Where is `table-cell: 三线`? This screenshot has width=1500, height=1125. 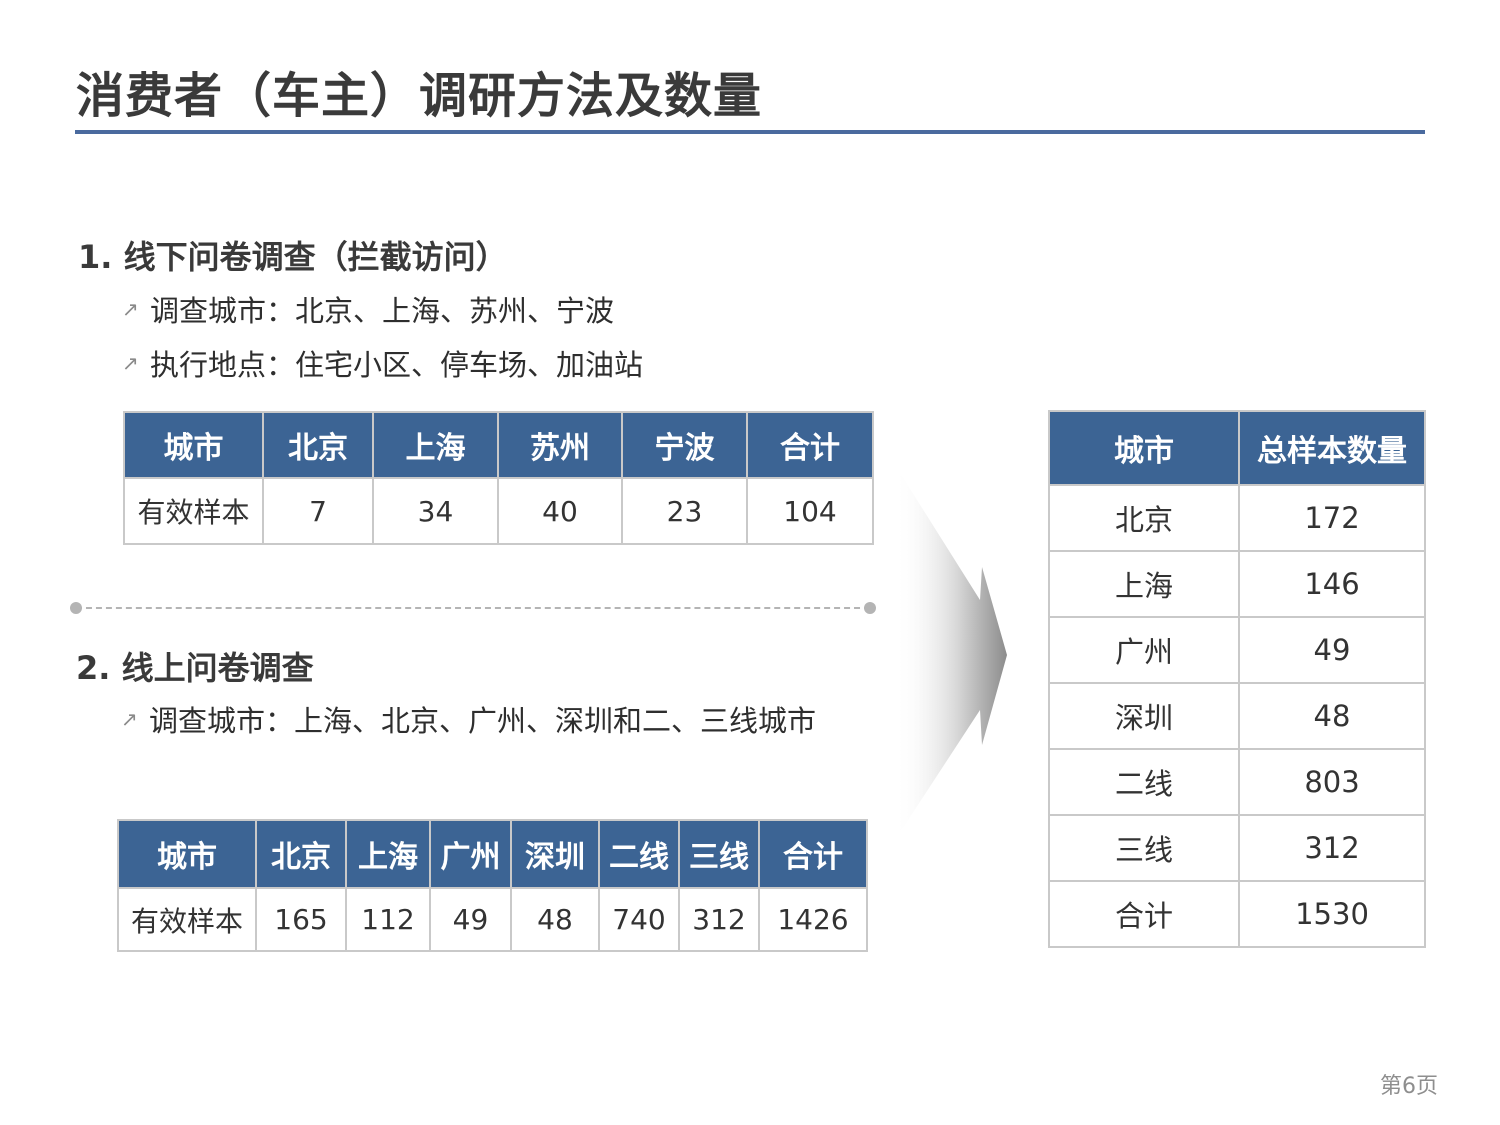
table-cell: 三线 is located at coordinates (1144, 848).